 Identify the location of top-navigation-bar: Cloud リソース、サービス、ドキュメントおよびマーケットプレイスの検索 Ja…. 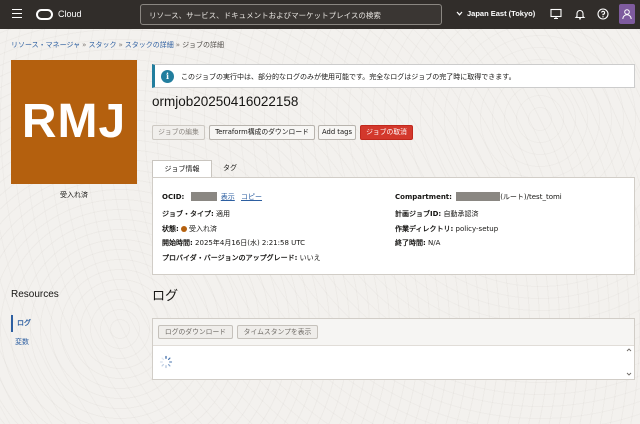
(320, 14).